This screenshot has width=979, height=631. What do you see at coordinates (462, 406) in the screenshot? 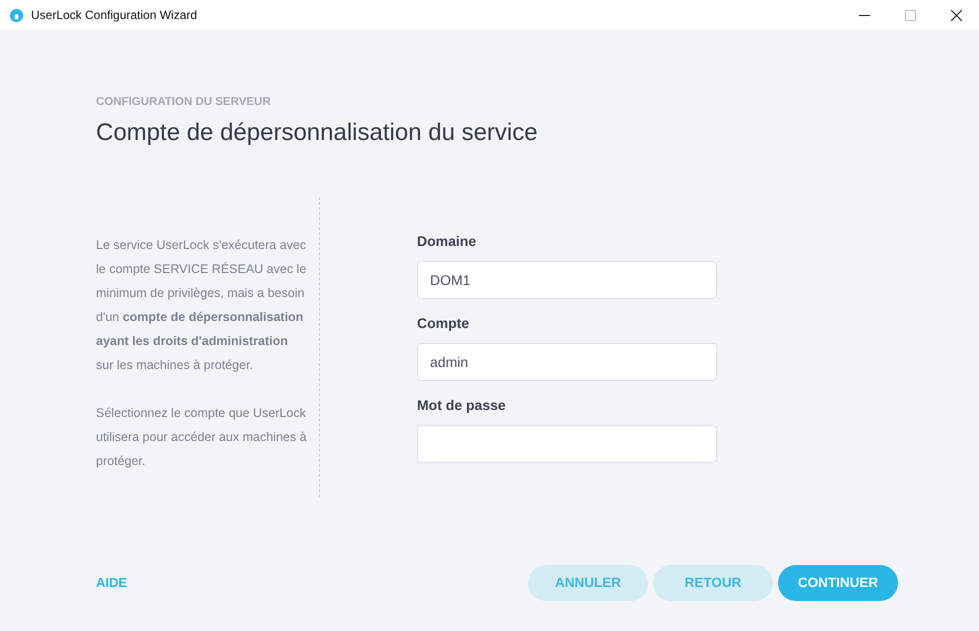
I see `field-label: Mot de passe` at bounding box center [462, 406].